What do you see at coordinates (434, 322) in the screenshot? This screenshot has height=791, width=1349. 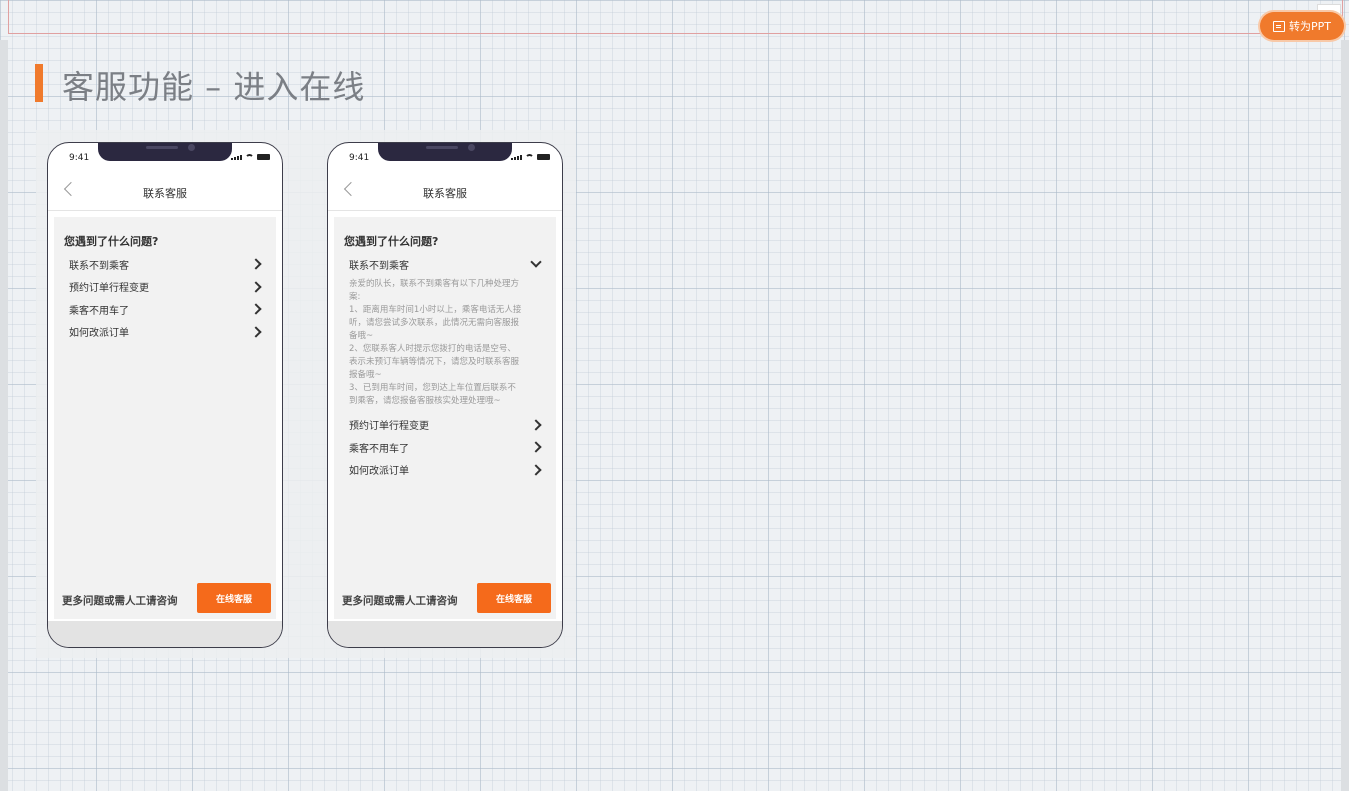 I see `answer-line: 听，请您尝试多次联系，此情况无需向客服报` at bounding box center [434, 322].